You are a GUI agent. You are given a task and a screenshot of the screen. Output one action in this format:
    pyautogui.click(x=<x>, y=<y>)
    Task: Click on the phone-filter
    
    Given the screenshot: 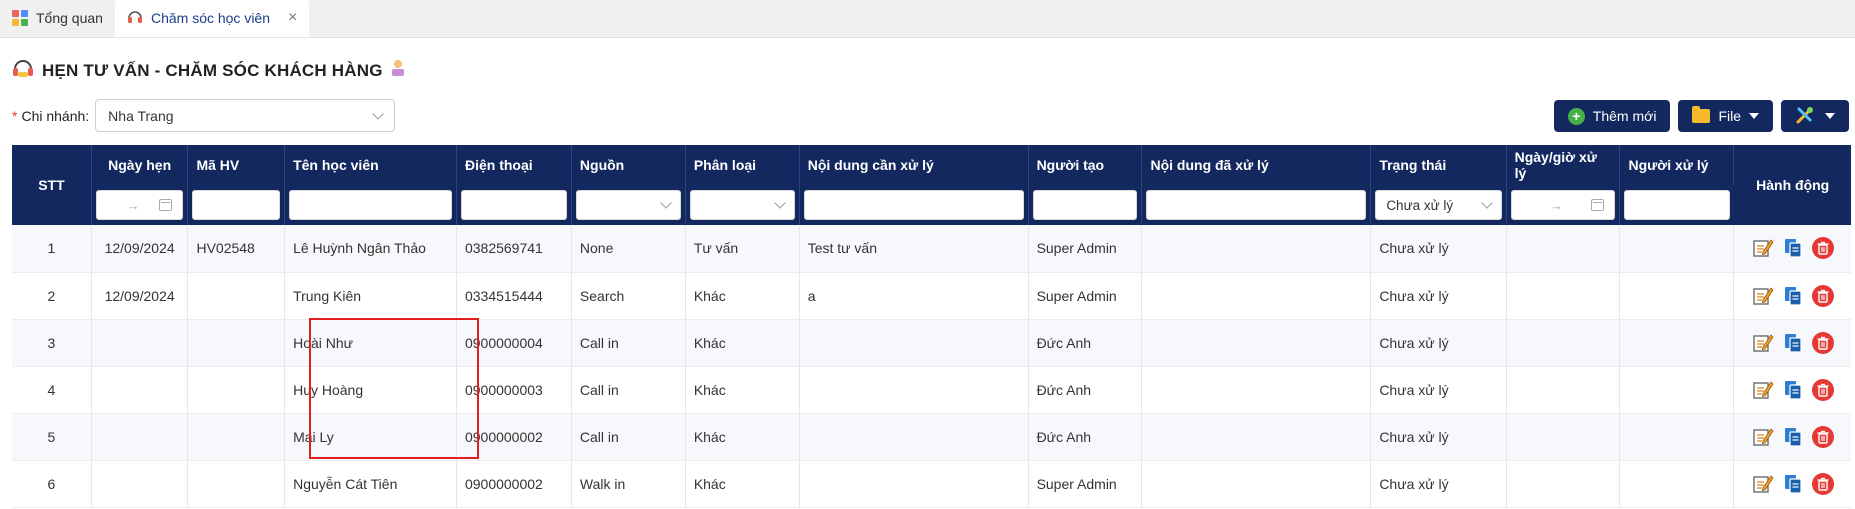 What is the action you would take?
    pyautogui.click(x=513, y=205)
    